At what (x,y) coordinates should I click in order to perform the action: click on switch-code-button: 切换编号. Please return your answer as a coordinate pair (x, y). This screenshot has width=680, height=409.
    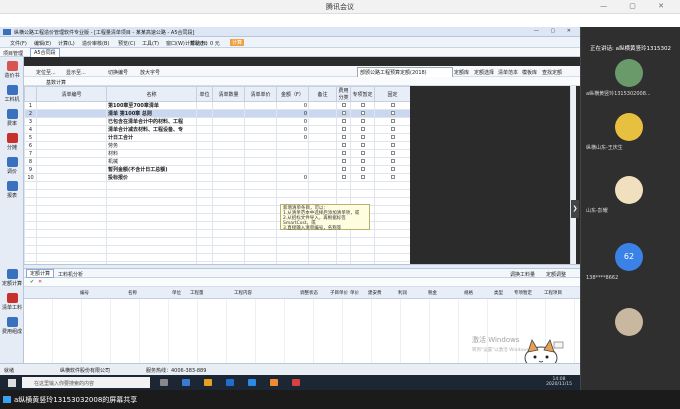
    Looking at the image, I should click on (118, 72).